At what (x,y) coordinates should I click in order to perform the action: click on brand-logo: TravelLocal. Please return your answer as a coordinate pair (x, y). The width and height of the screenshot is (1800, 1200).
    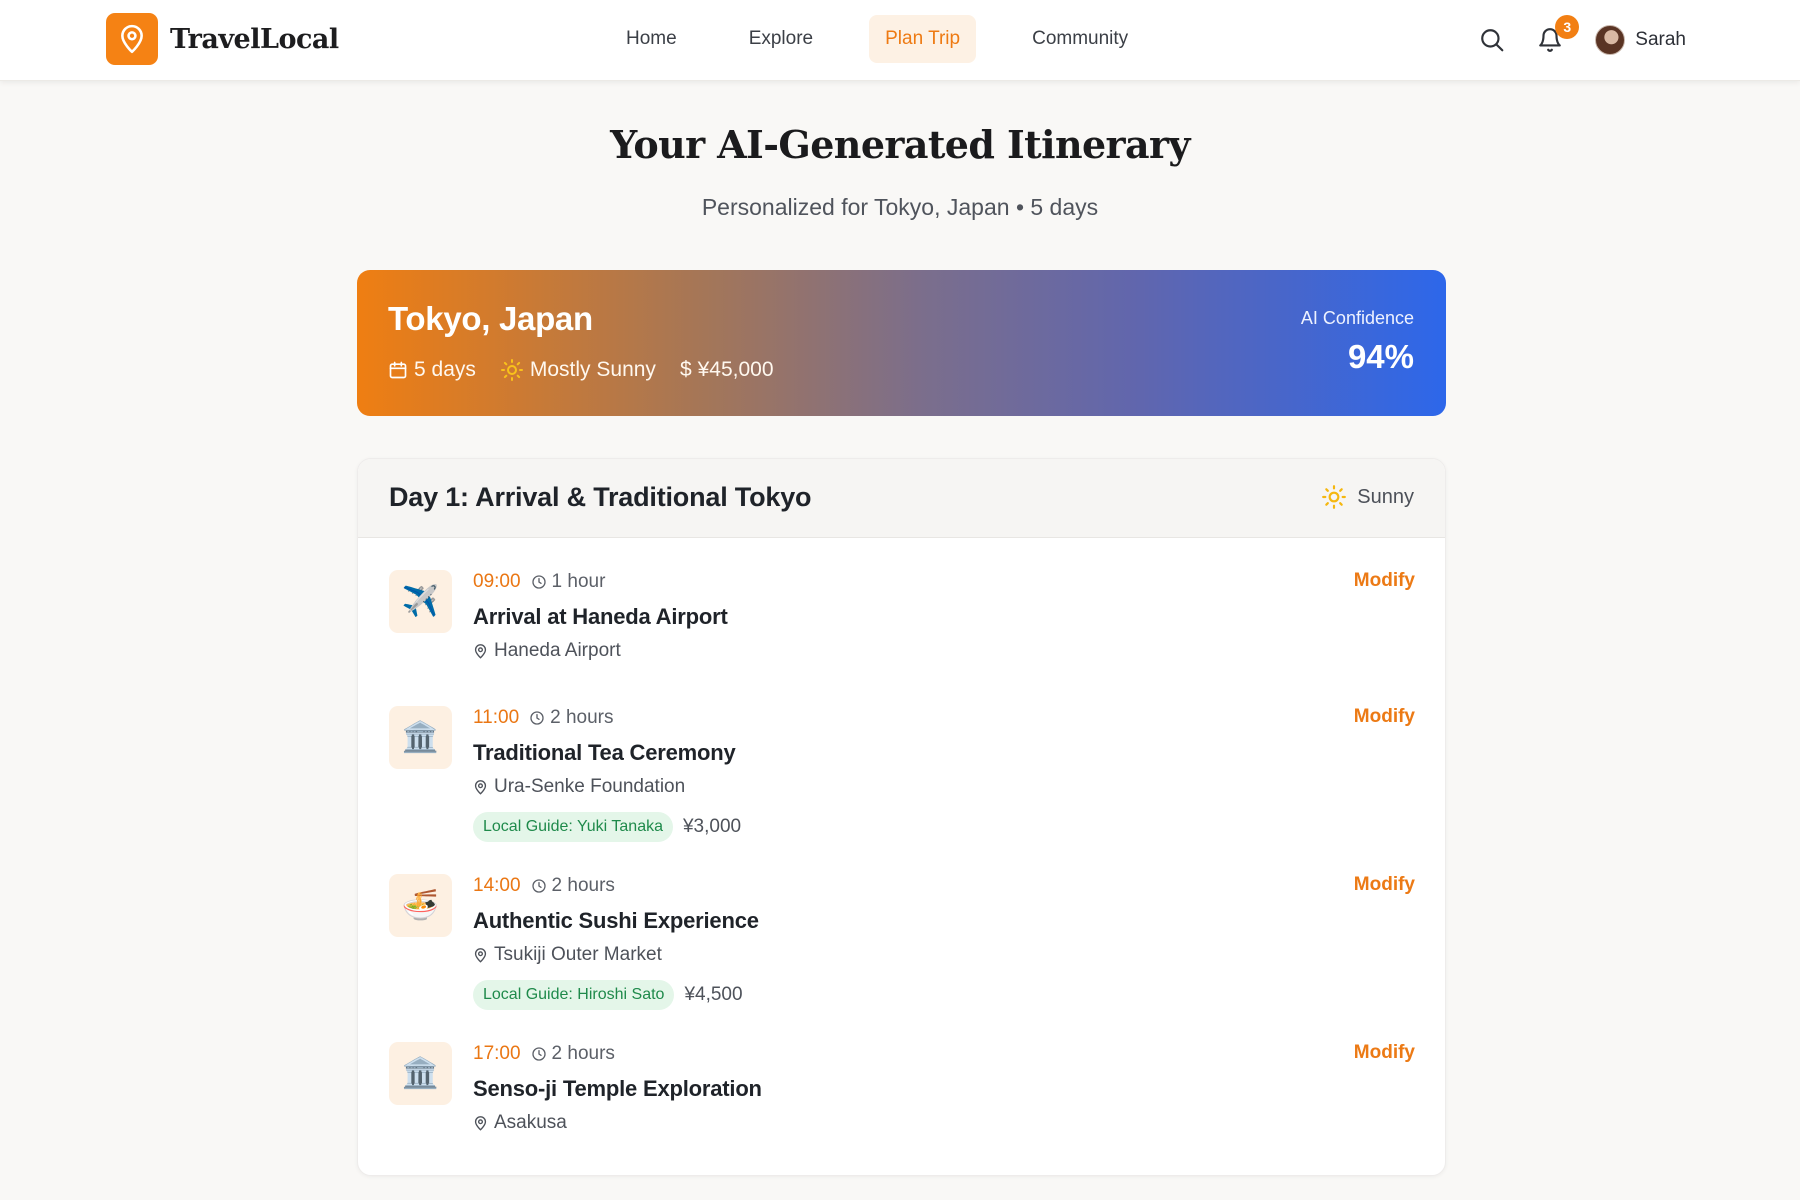
    Looking at the image, I should click on (222, 39).